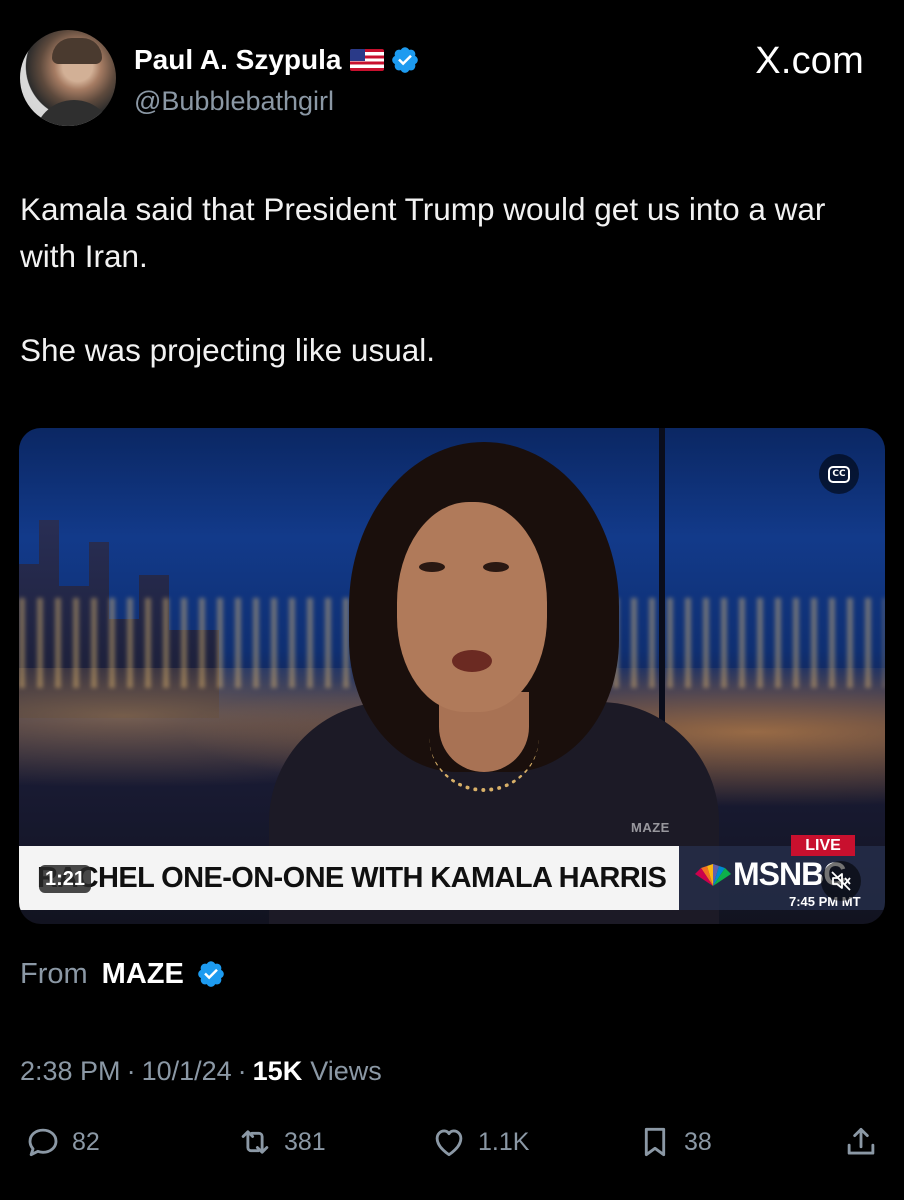 Image resolution: width=904 pixels, height=1200 pixels. I want to click on share-icon, so click(861, 1141).